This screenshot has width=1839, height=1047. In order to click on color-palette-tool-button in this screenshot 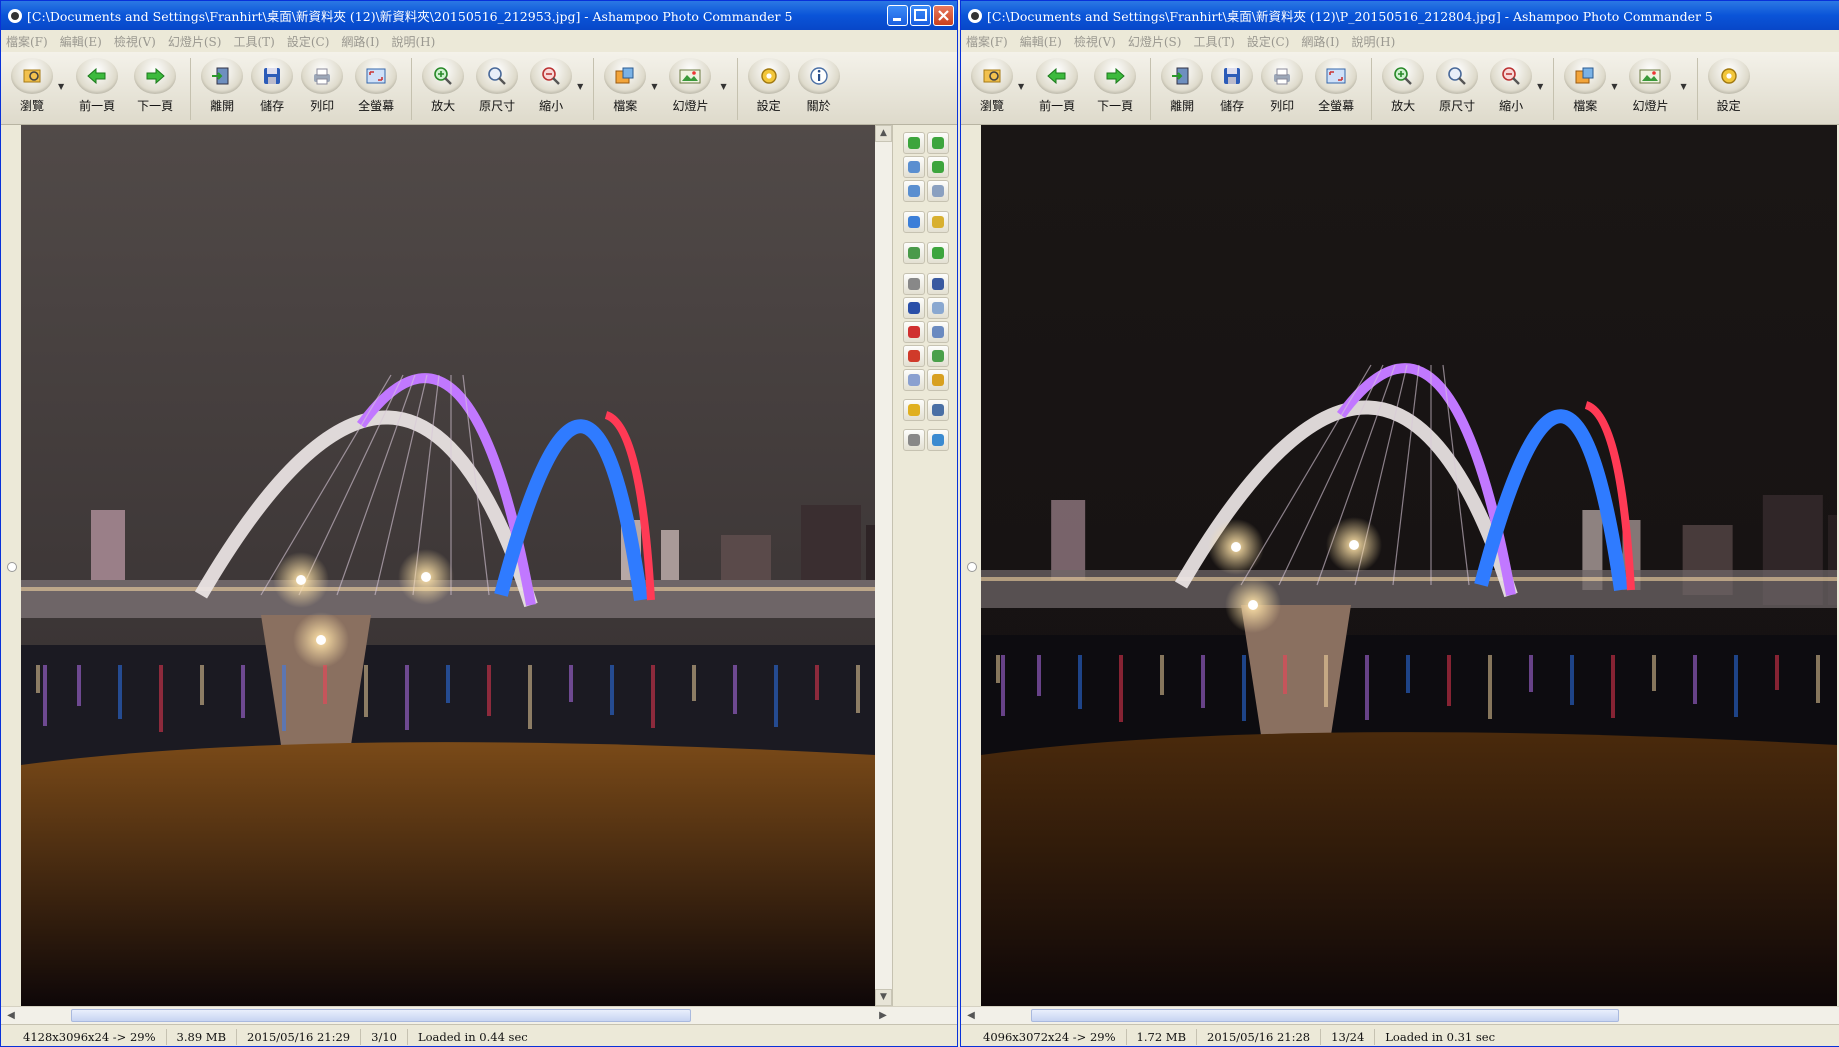, I will do `click(938, 440)`.